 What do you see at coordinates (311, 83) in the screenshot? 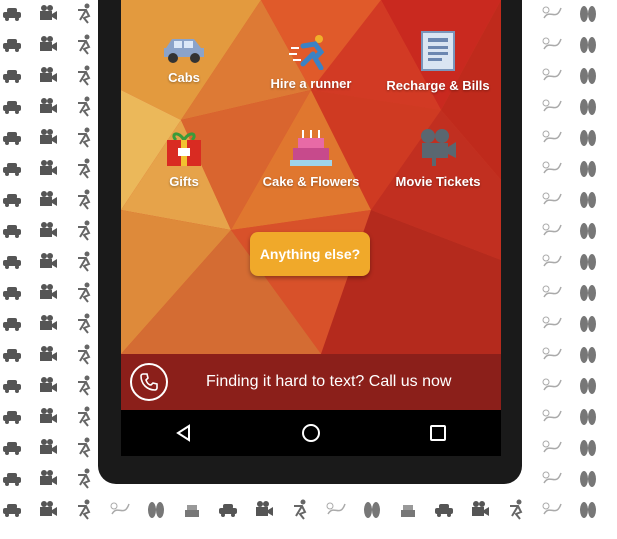
I see `service-label: Hire a runner` at bounding box center [311, 83].